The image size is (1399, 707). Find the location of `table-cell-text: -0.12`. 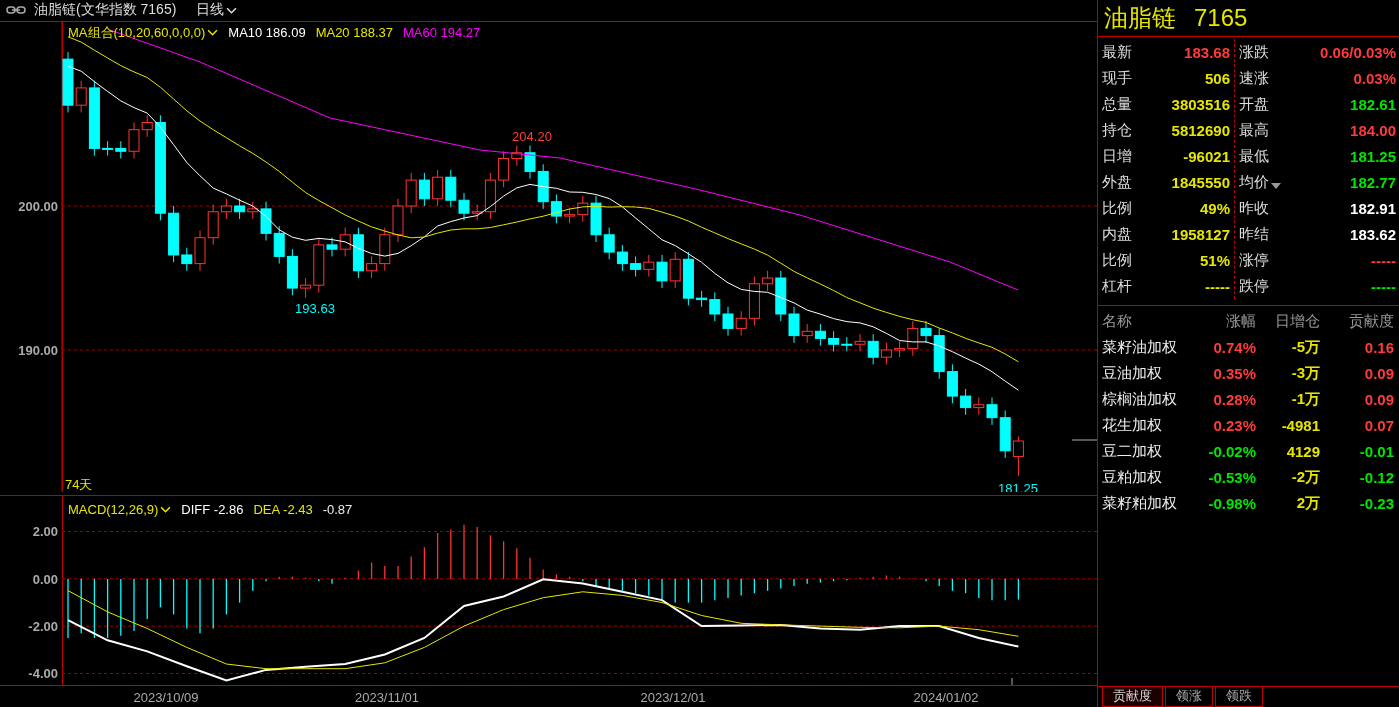

table-cell-text: -0.12 is located at coordinates (1376, 477).